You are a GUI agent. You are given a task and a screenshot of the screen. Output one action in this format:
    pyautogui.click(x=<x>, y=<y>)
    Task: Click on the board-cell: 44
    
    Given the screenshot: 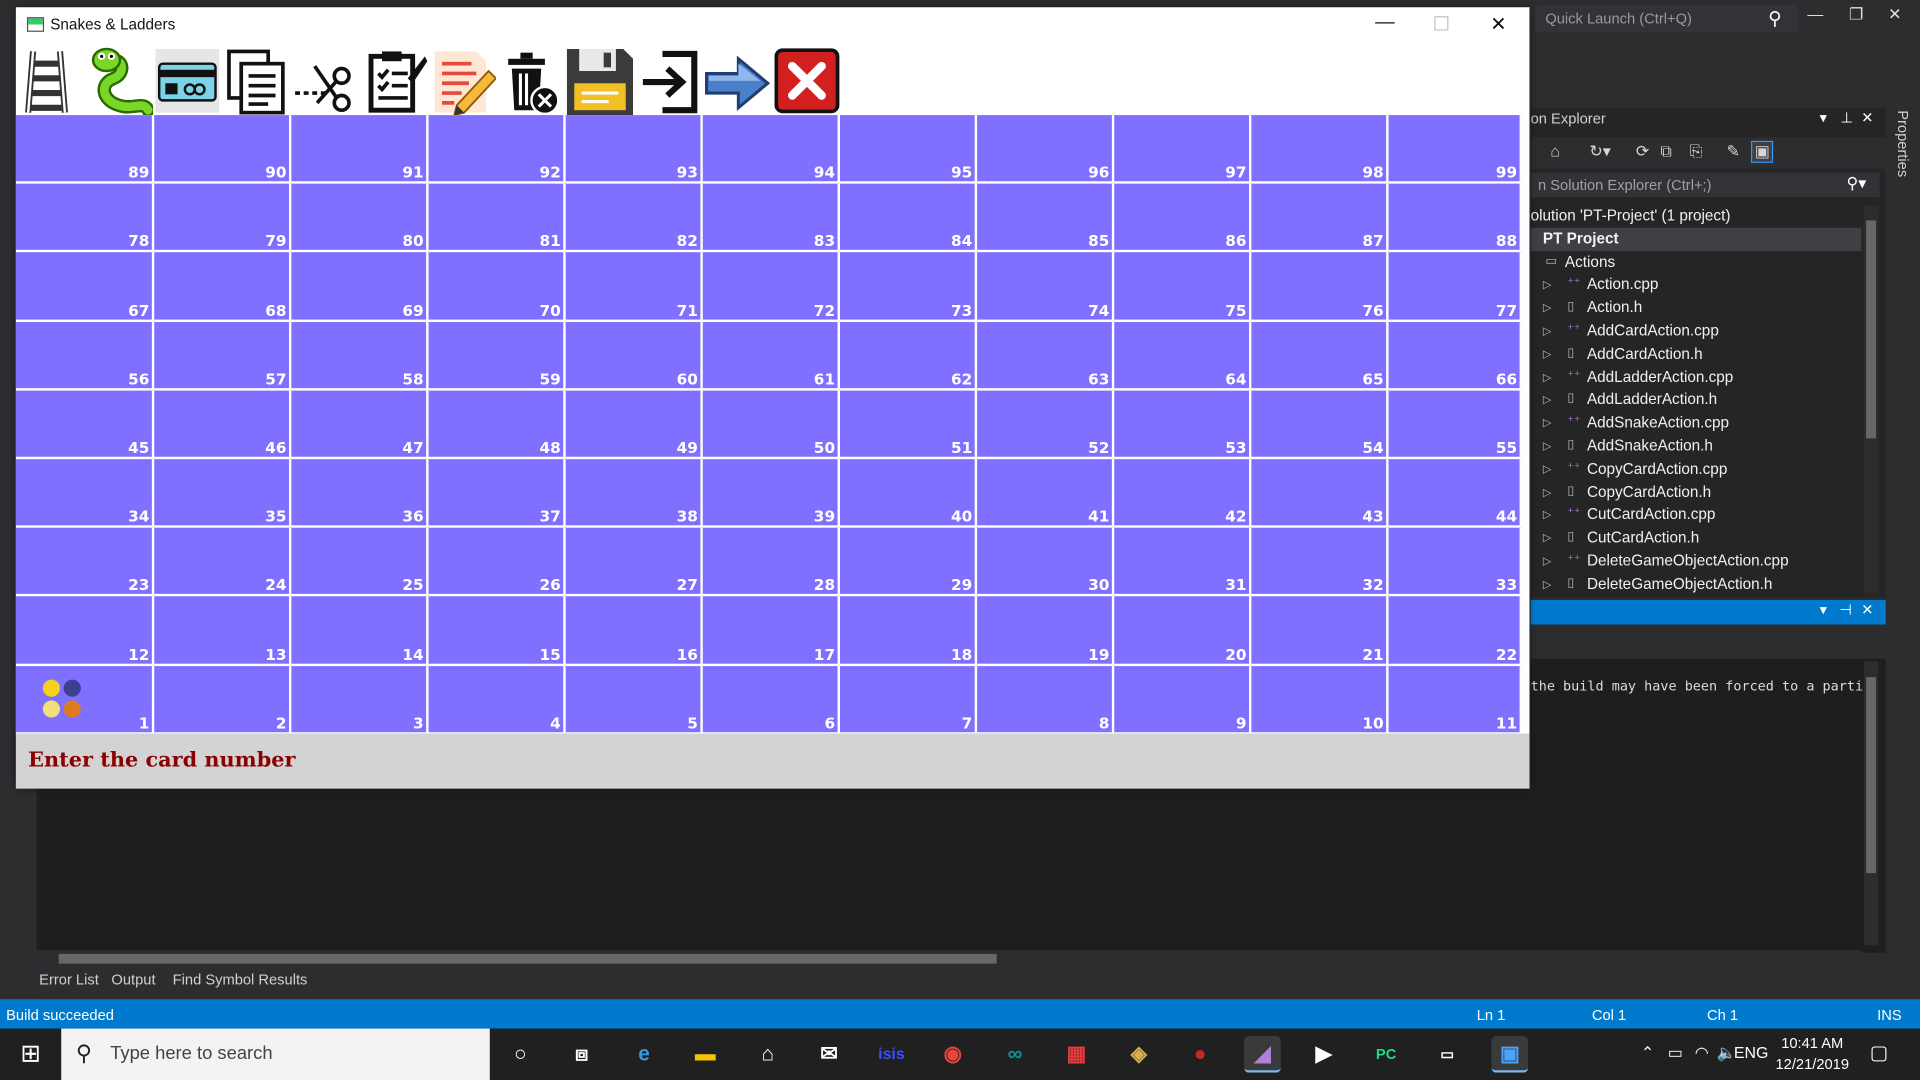 What is the action you would take?
    pyautogui.click(x=1455, y=493)
    